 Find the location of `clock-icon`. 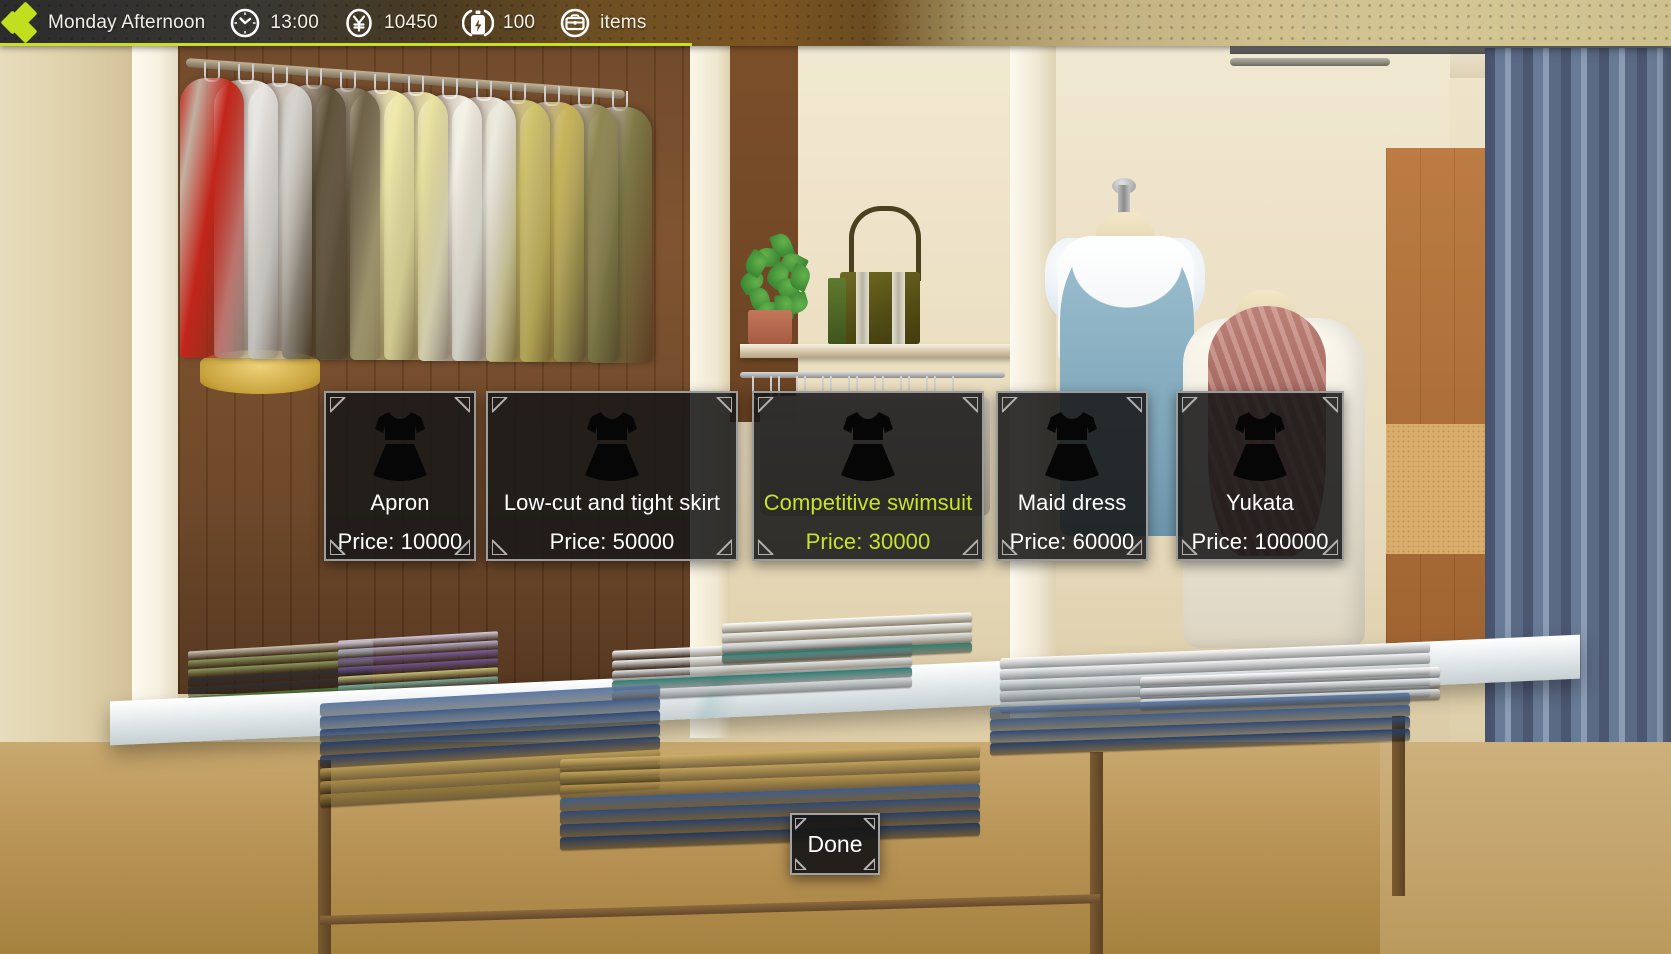

clock-icon is located at coordinates (245, 23).